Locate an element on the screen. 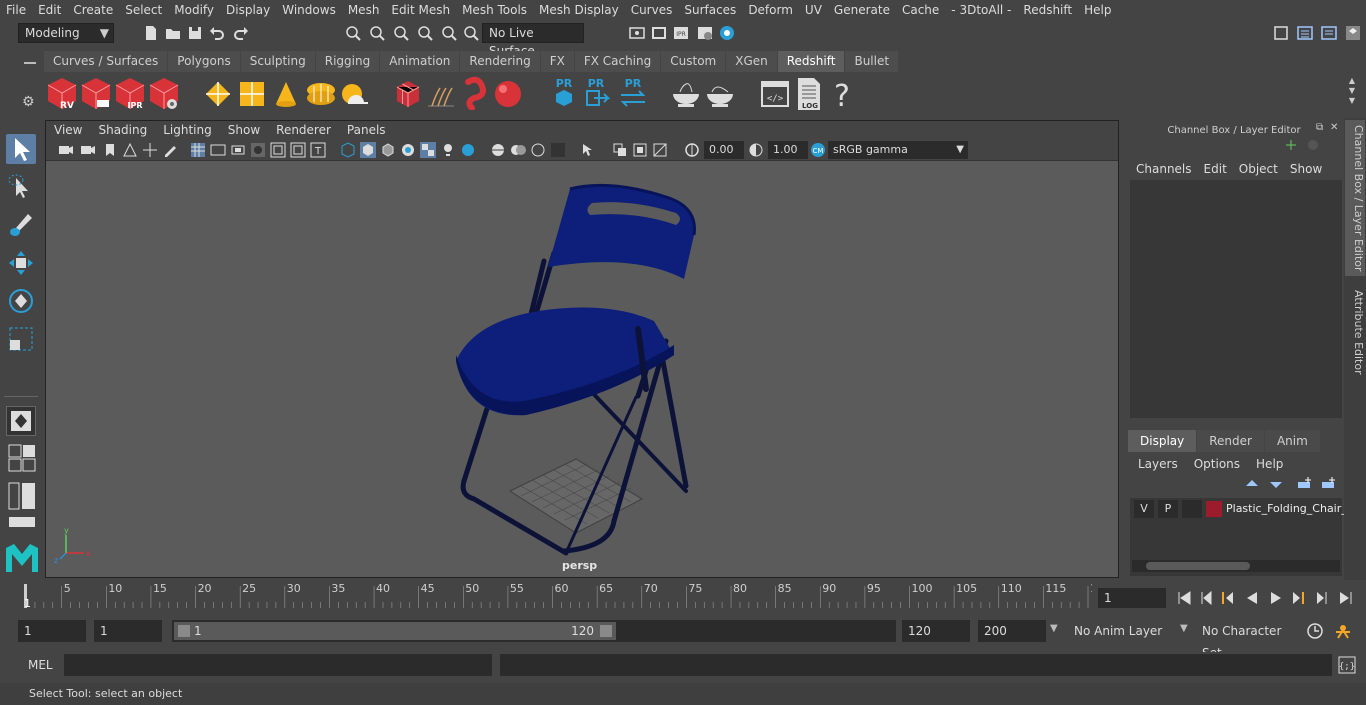 This screenshot has width=1366, height=705. xray-components-icon is located at coordinates (640, 150).